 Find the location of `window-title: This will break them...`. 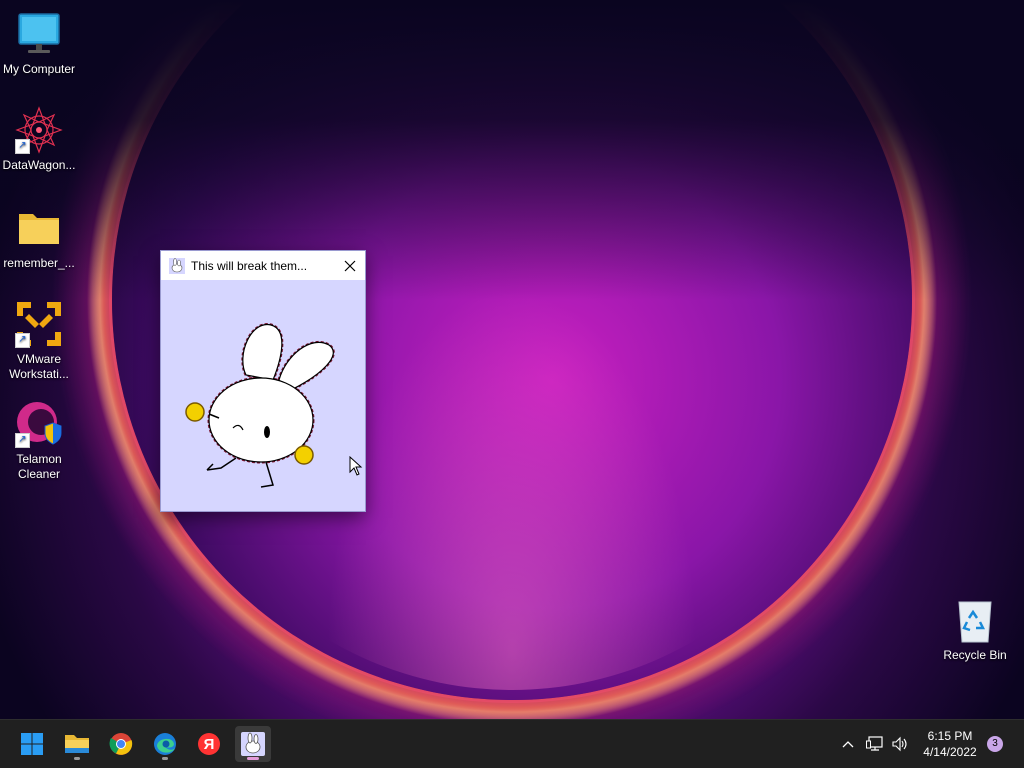

window-title: This will break them... is located at coordinates (249, 265).